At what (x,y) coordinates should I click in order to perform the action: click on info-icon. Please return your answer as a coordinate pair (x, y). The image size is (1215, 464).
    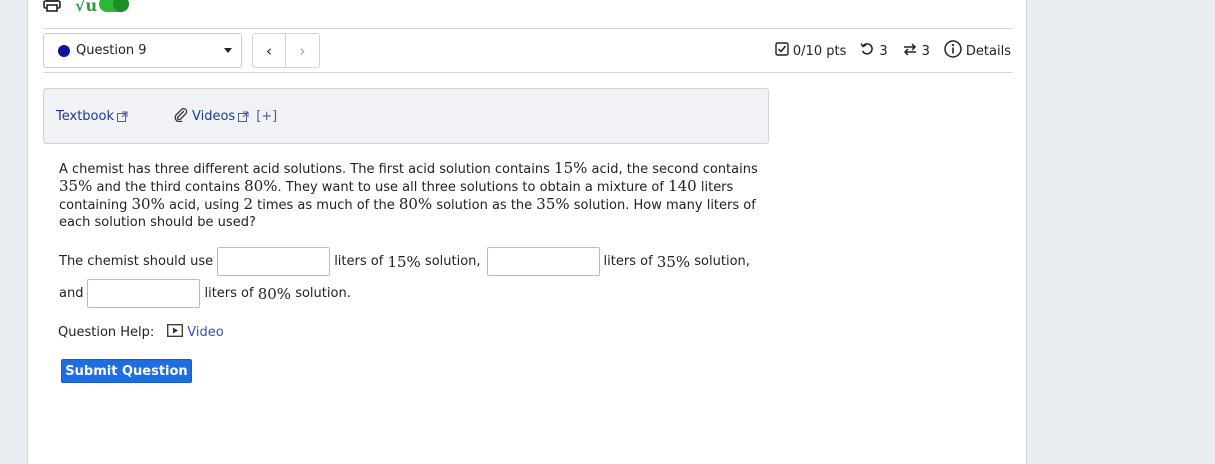
    Looking at the image, I should click on (953, 51).